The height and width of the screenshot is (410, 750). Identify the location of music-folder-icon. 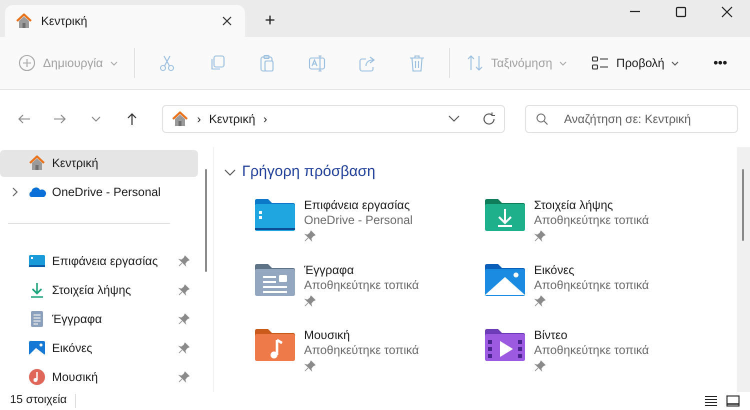
(275, 345).